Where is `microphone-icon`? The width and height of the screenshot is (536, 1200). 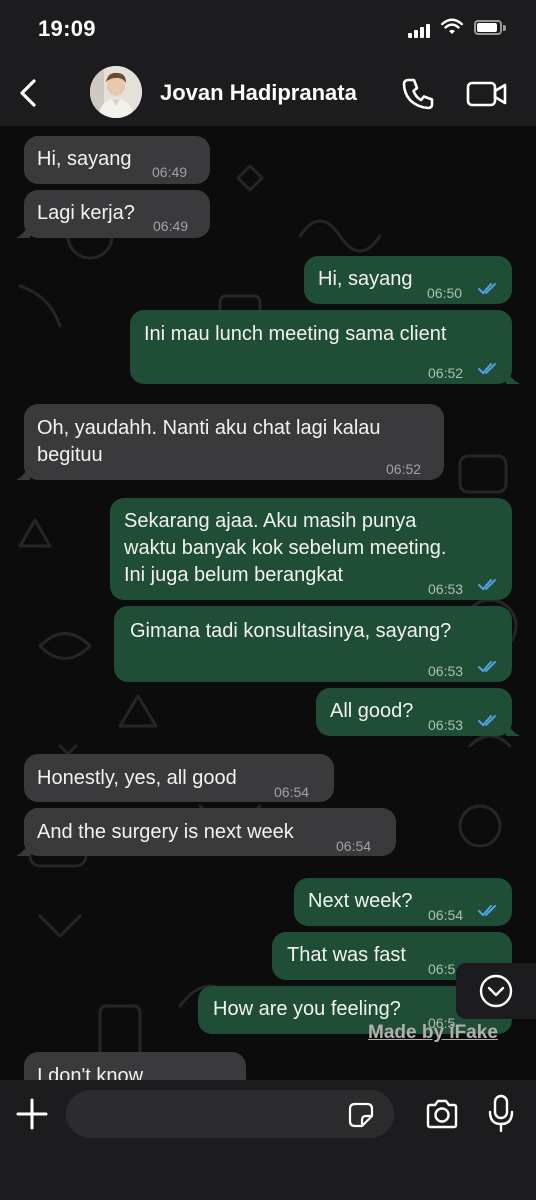
microphone-icon is located at coordinates (501, 1113).